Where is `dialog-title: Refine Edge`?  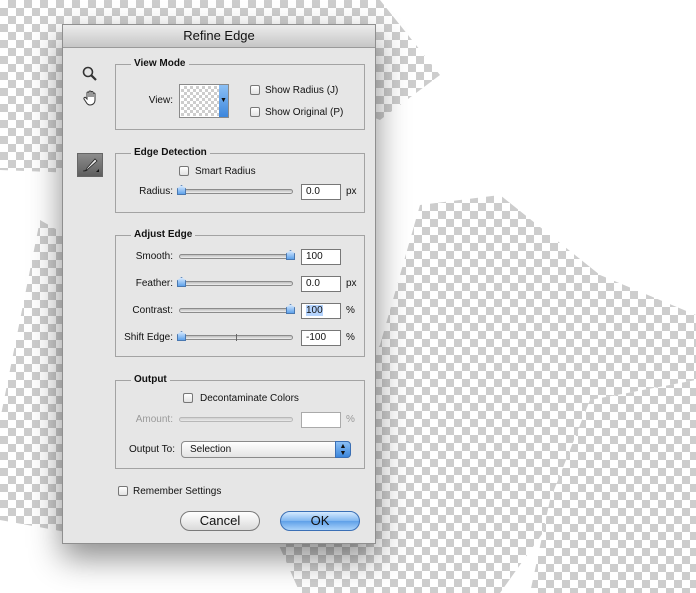
dialog-title: Refine Edge is located at coordinates (219, 36).